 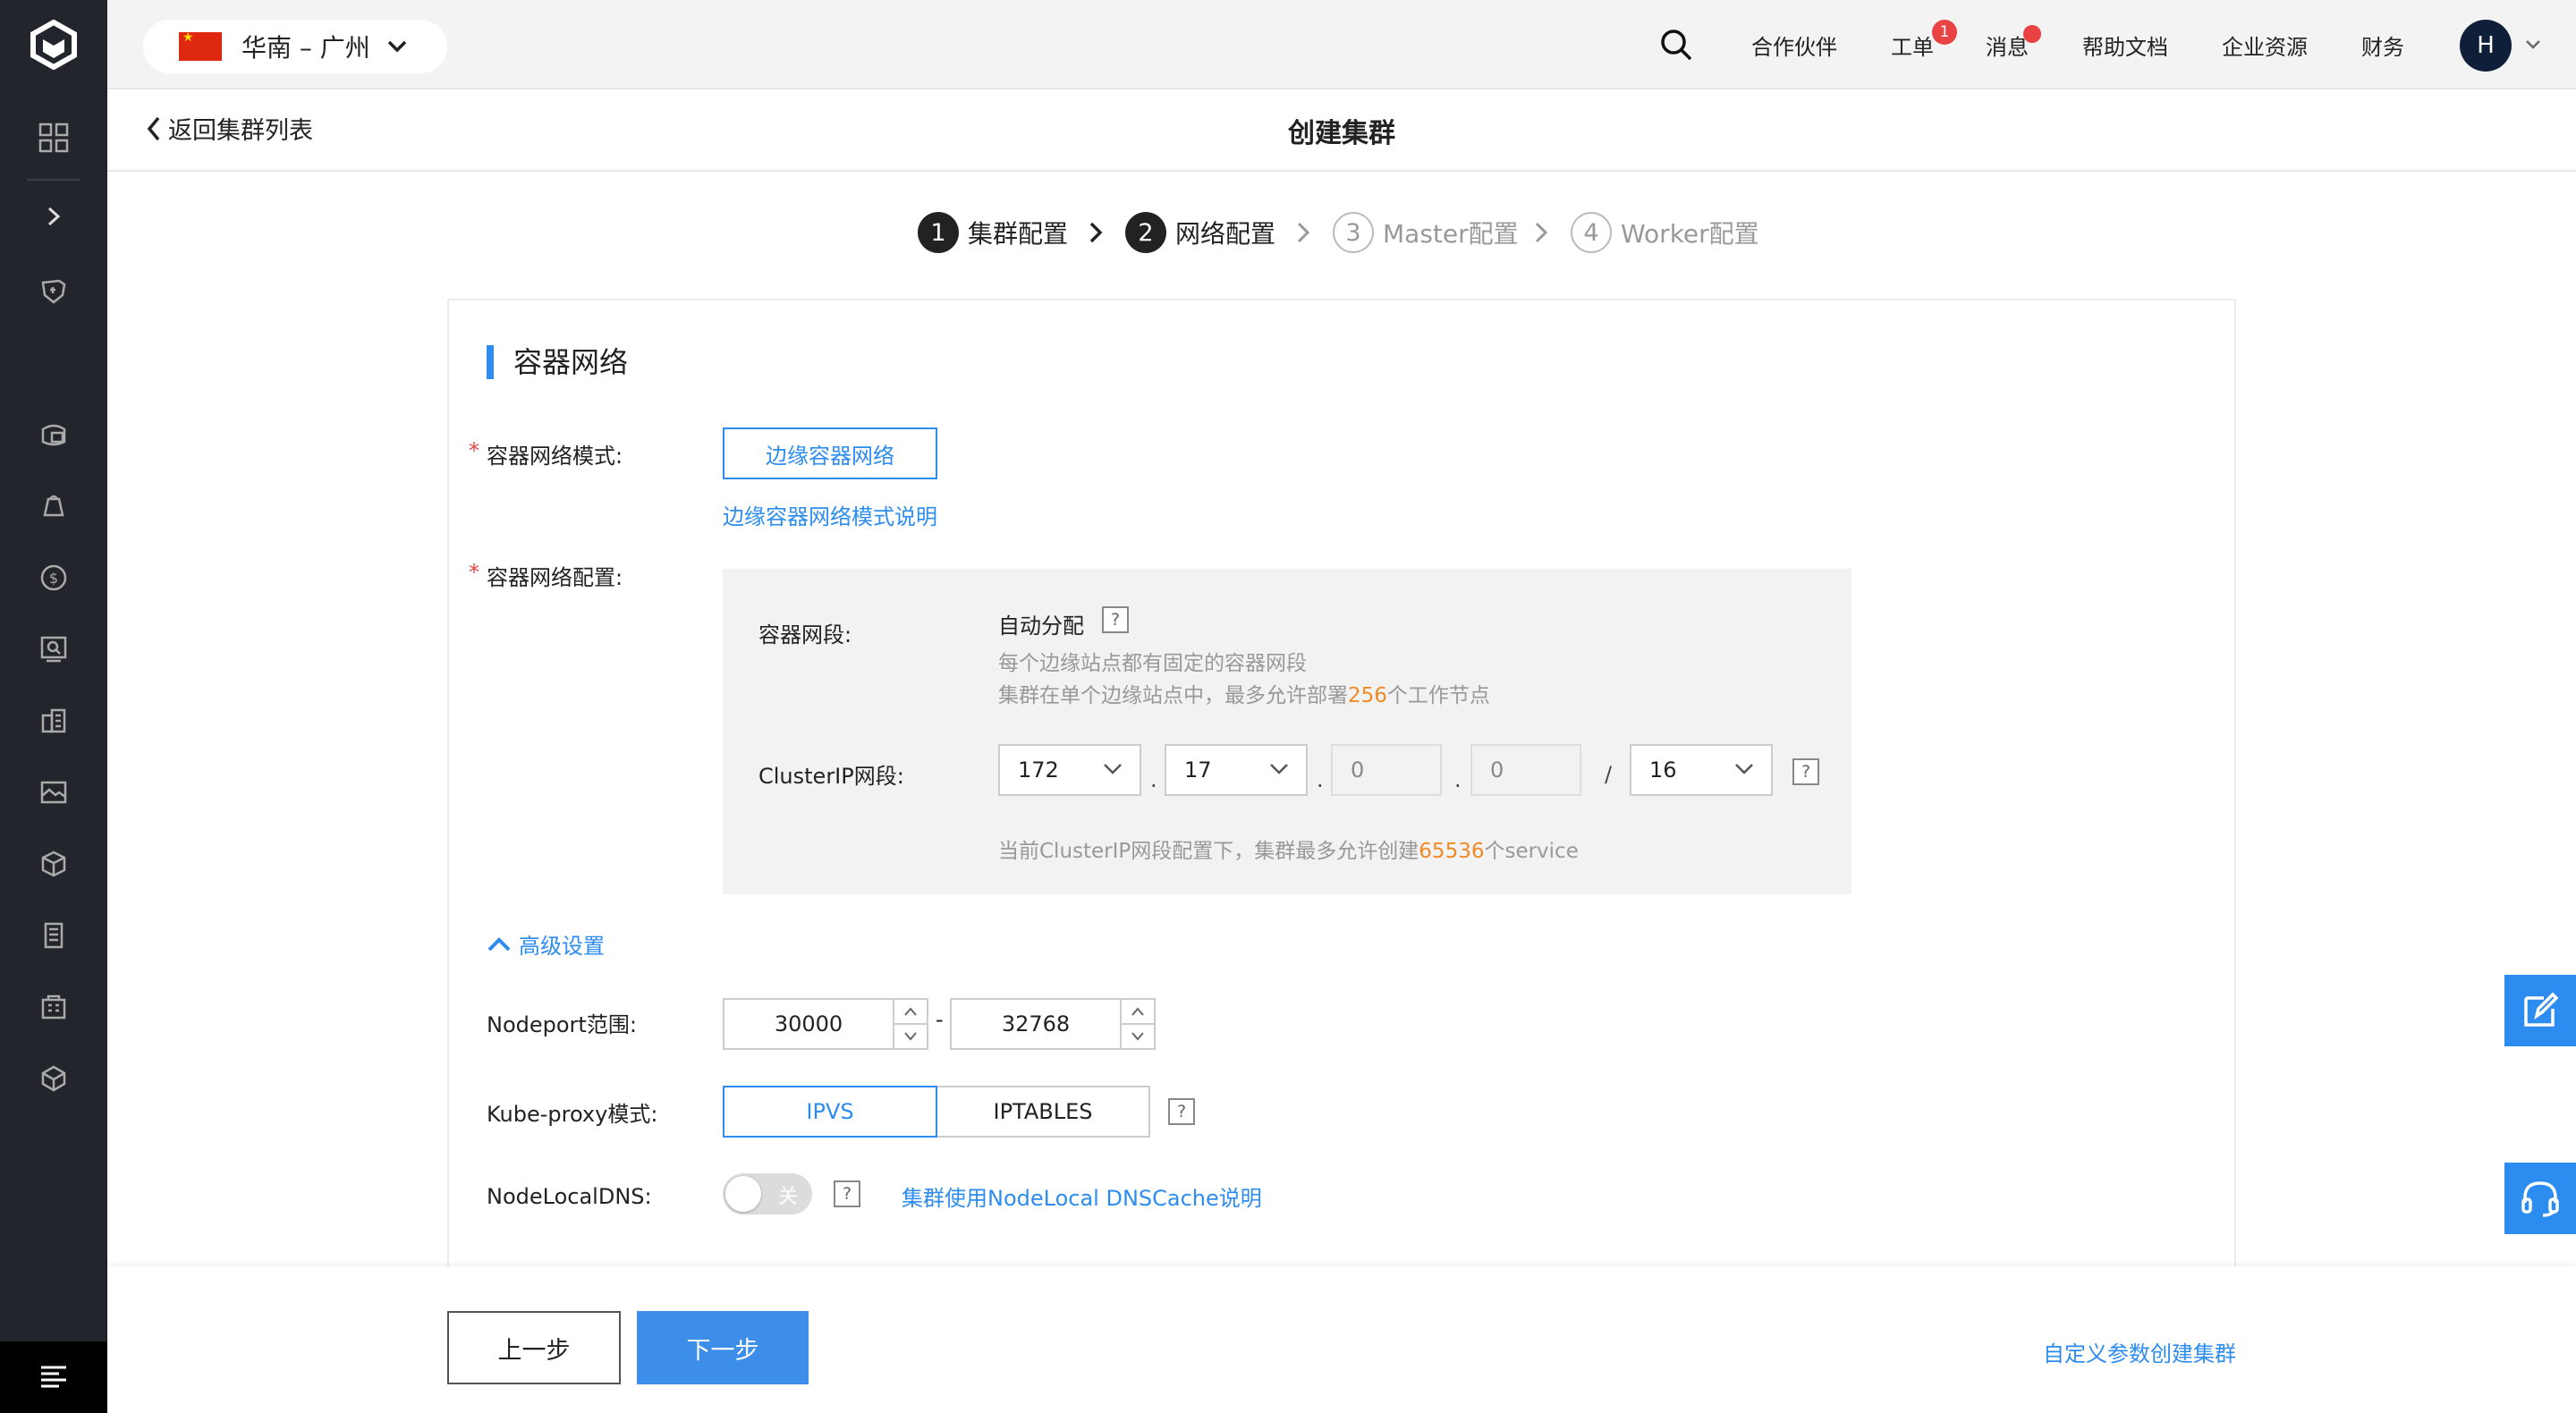 I want to click on kubeproxy-label: Kube-proxy模式:, so click(x=572, y=1114).